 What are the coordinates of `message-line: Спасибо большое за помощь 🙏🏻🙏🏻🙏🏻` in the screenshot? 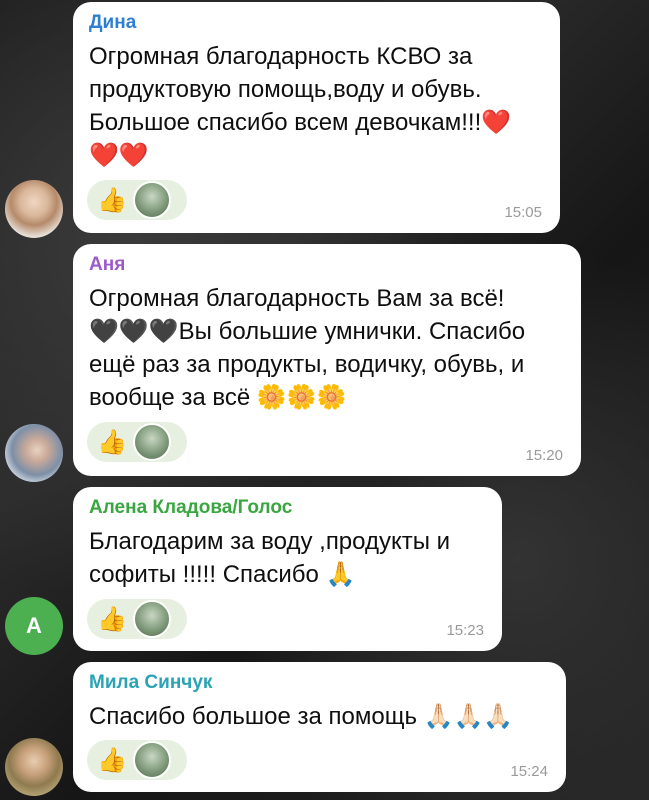 It's located at (301, 716).